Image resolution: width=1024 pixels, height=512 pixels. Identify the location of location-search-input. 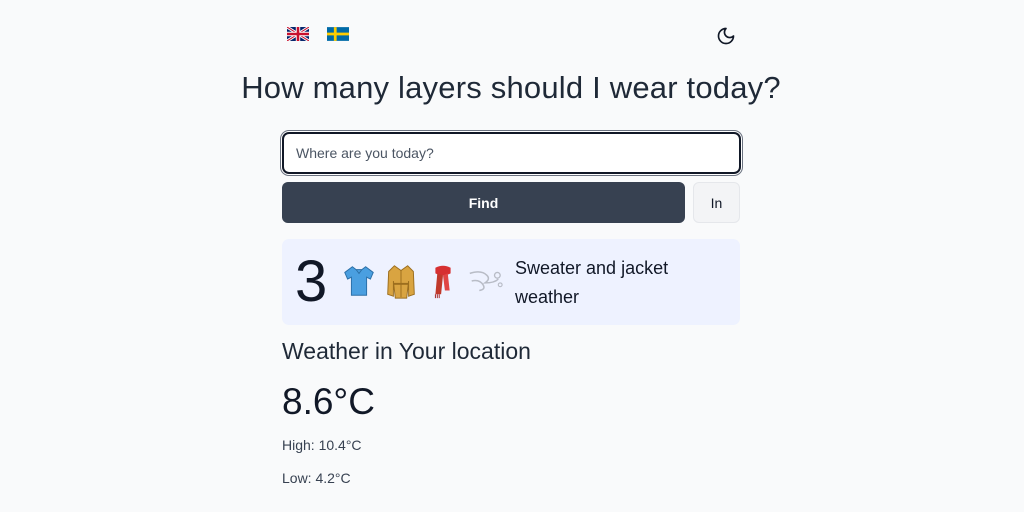
(511, 153).